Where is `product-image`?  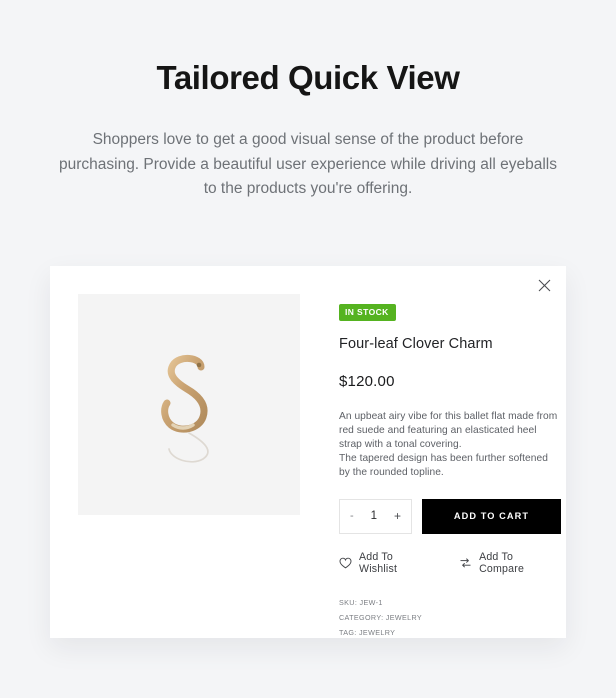
product-image is located at coordinates (185, 408).